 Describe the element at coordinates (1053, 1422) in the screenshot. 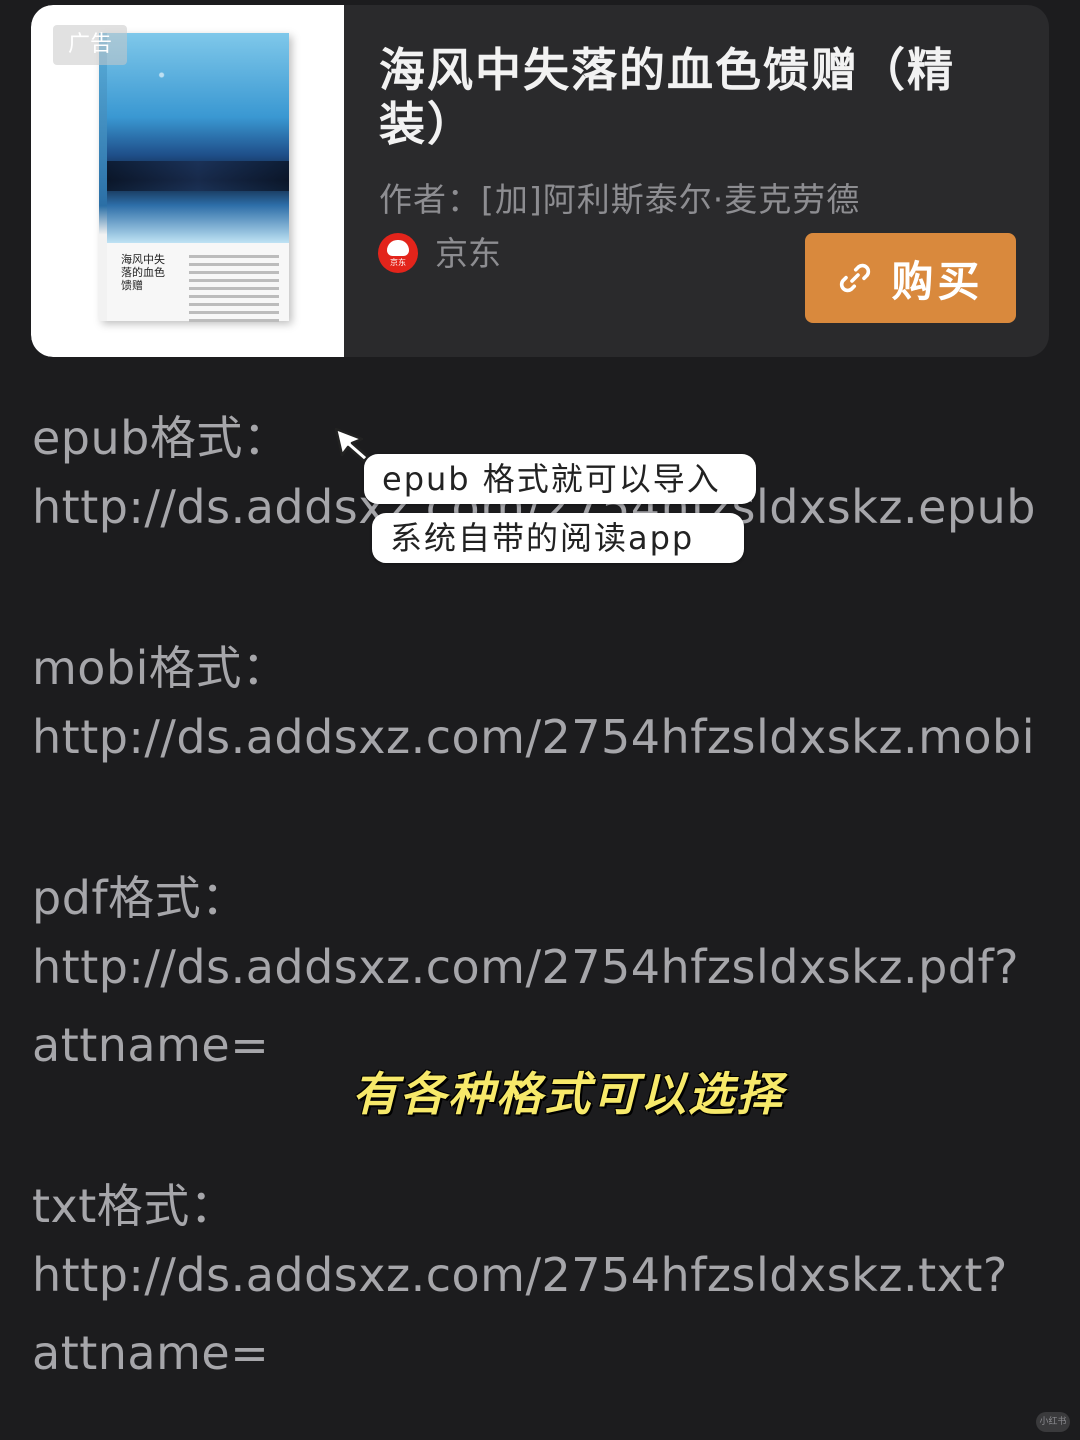

I see `watermark-logo: 小红书` at that location.